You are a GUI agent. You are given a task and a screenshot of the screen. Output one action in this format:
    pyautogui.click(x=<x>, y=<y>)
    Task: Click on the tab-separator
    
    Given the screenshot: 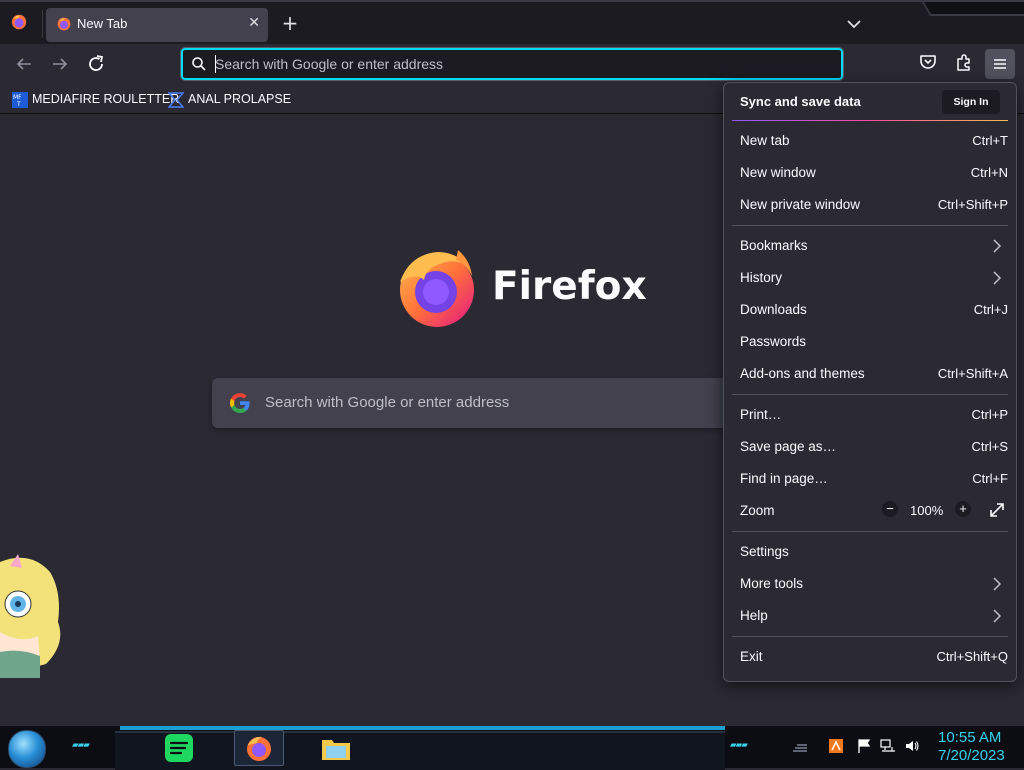 What is the action you would take?
    pyautogui.click(x=42, y=24)
    